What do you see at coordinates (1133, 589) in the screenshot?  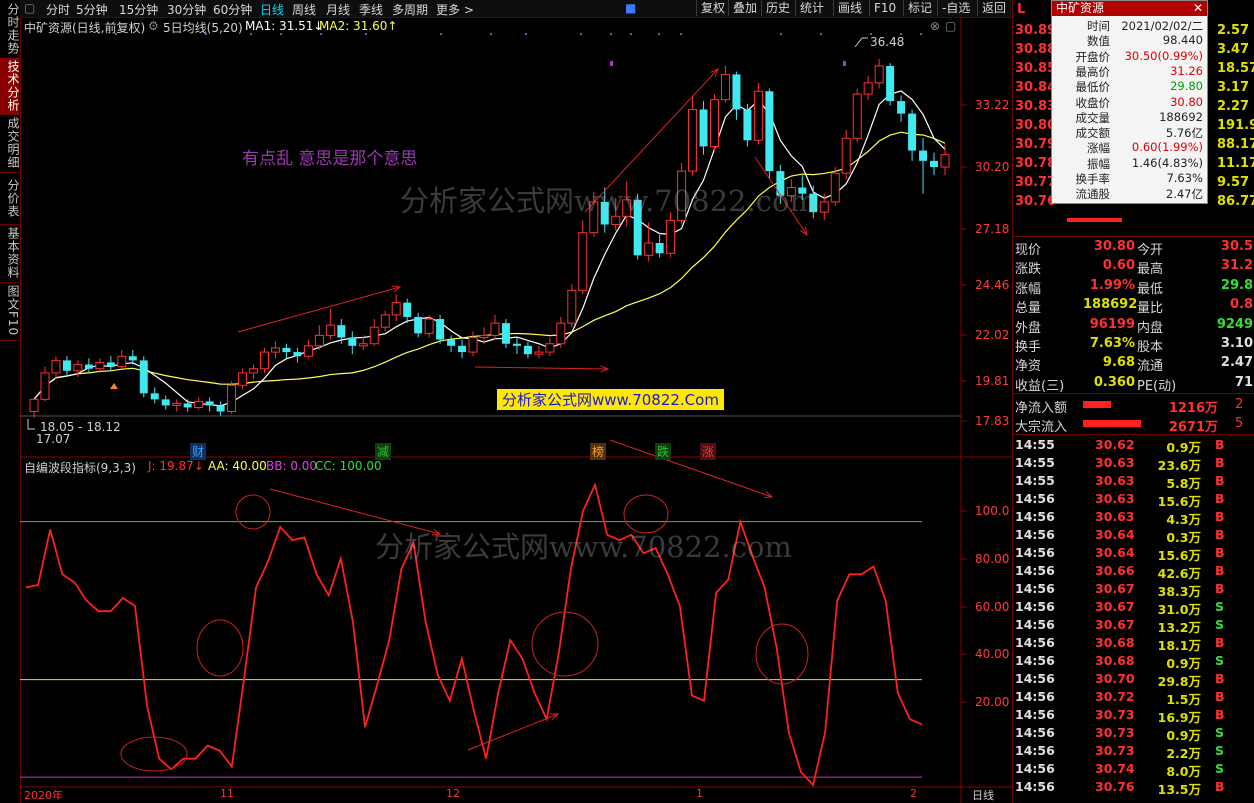 I see `tick-row: 14:56 30.67 38.3万 B` at bounding box center [1133, 589].